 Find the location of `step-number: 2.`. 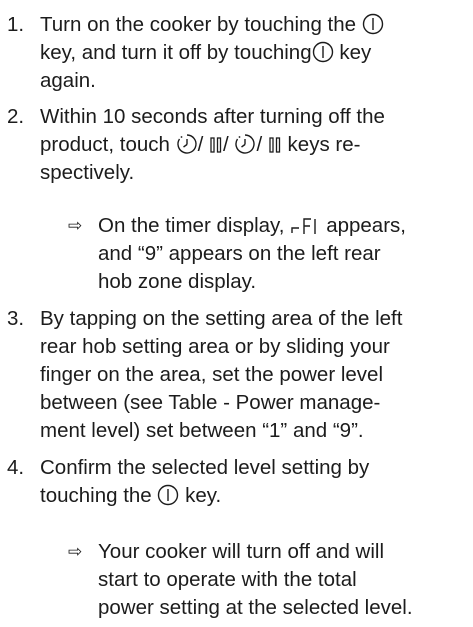

step-number: 2. is located at coordinates (16, 116).